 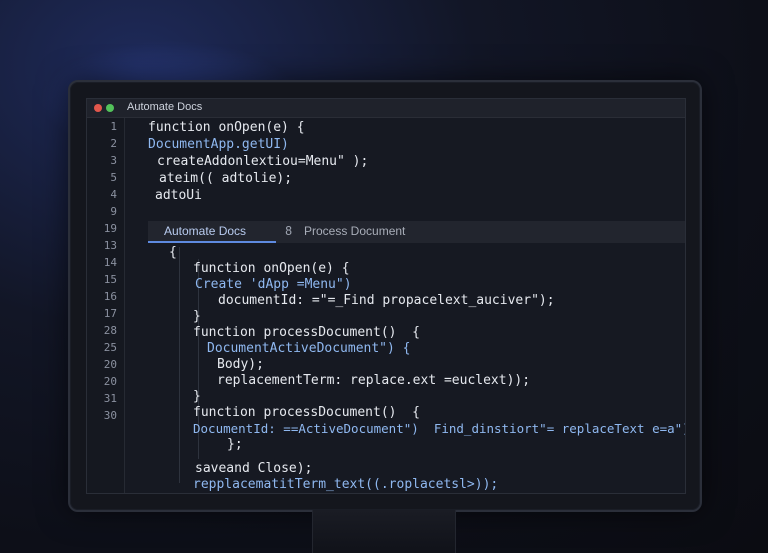 I want to click on code-line: saveand Close);, so click(x=253, y=468).